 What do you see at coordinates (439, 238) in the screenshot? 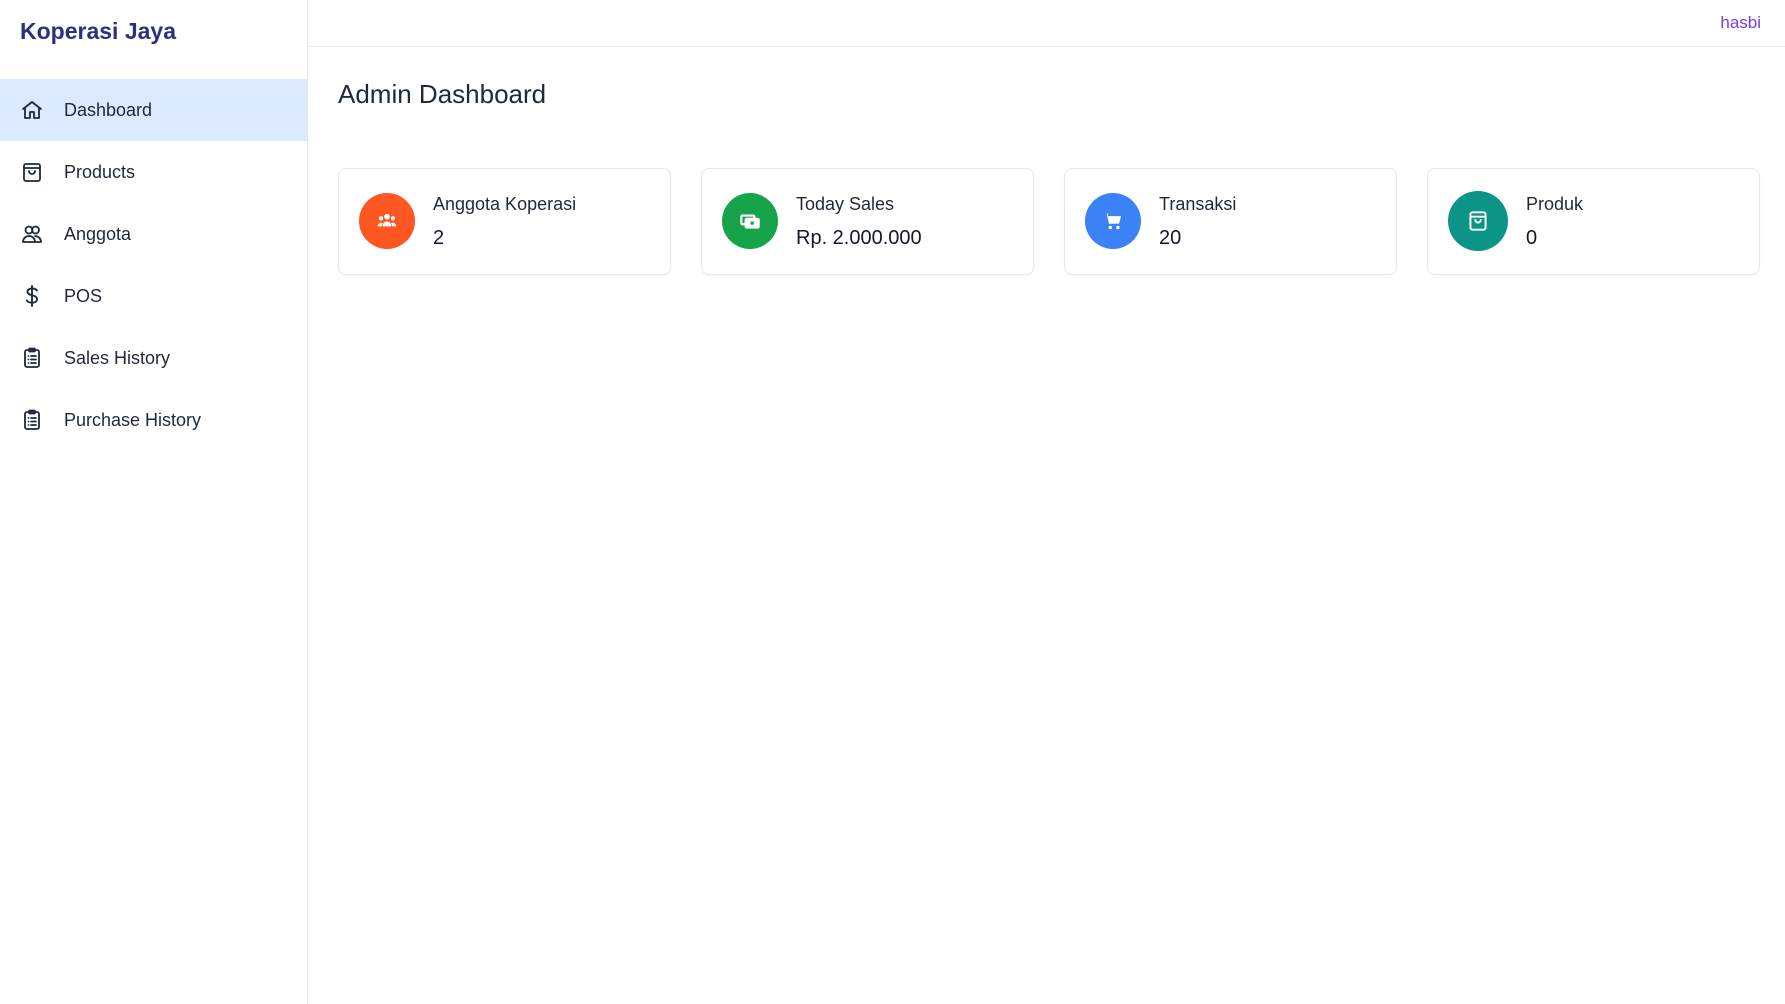
I see `card-value: 2` at bounding box center [439, 238].